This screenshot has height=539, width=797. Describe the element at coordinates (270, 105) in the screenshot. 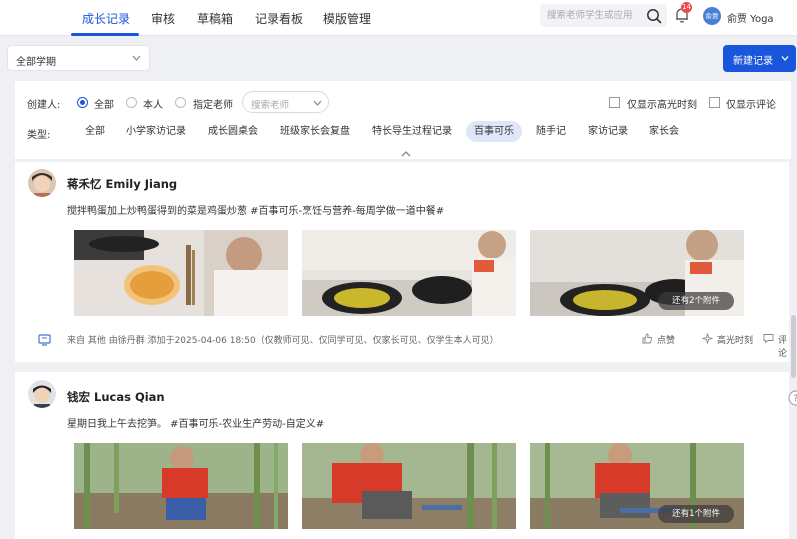

I see `teacher-search-placeholder: 搜索老师` at that location.